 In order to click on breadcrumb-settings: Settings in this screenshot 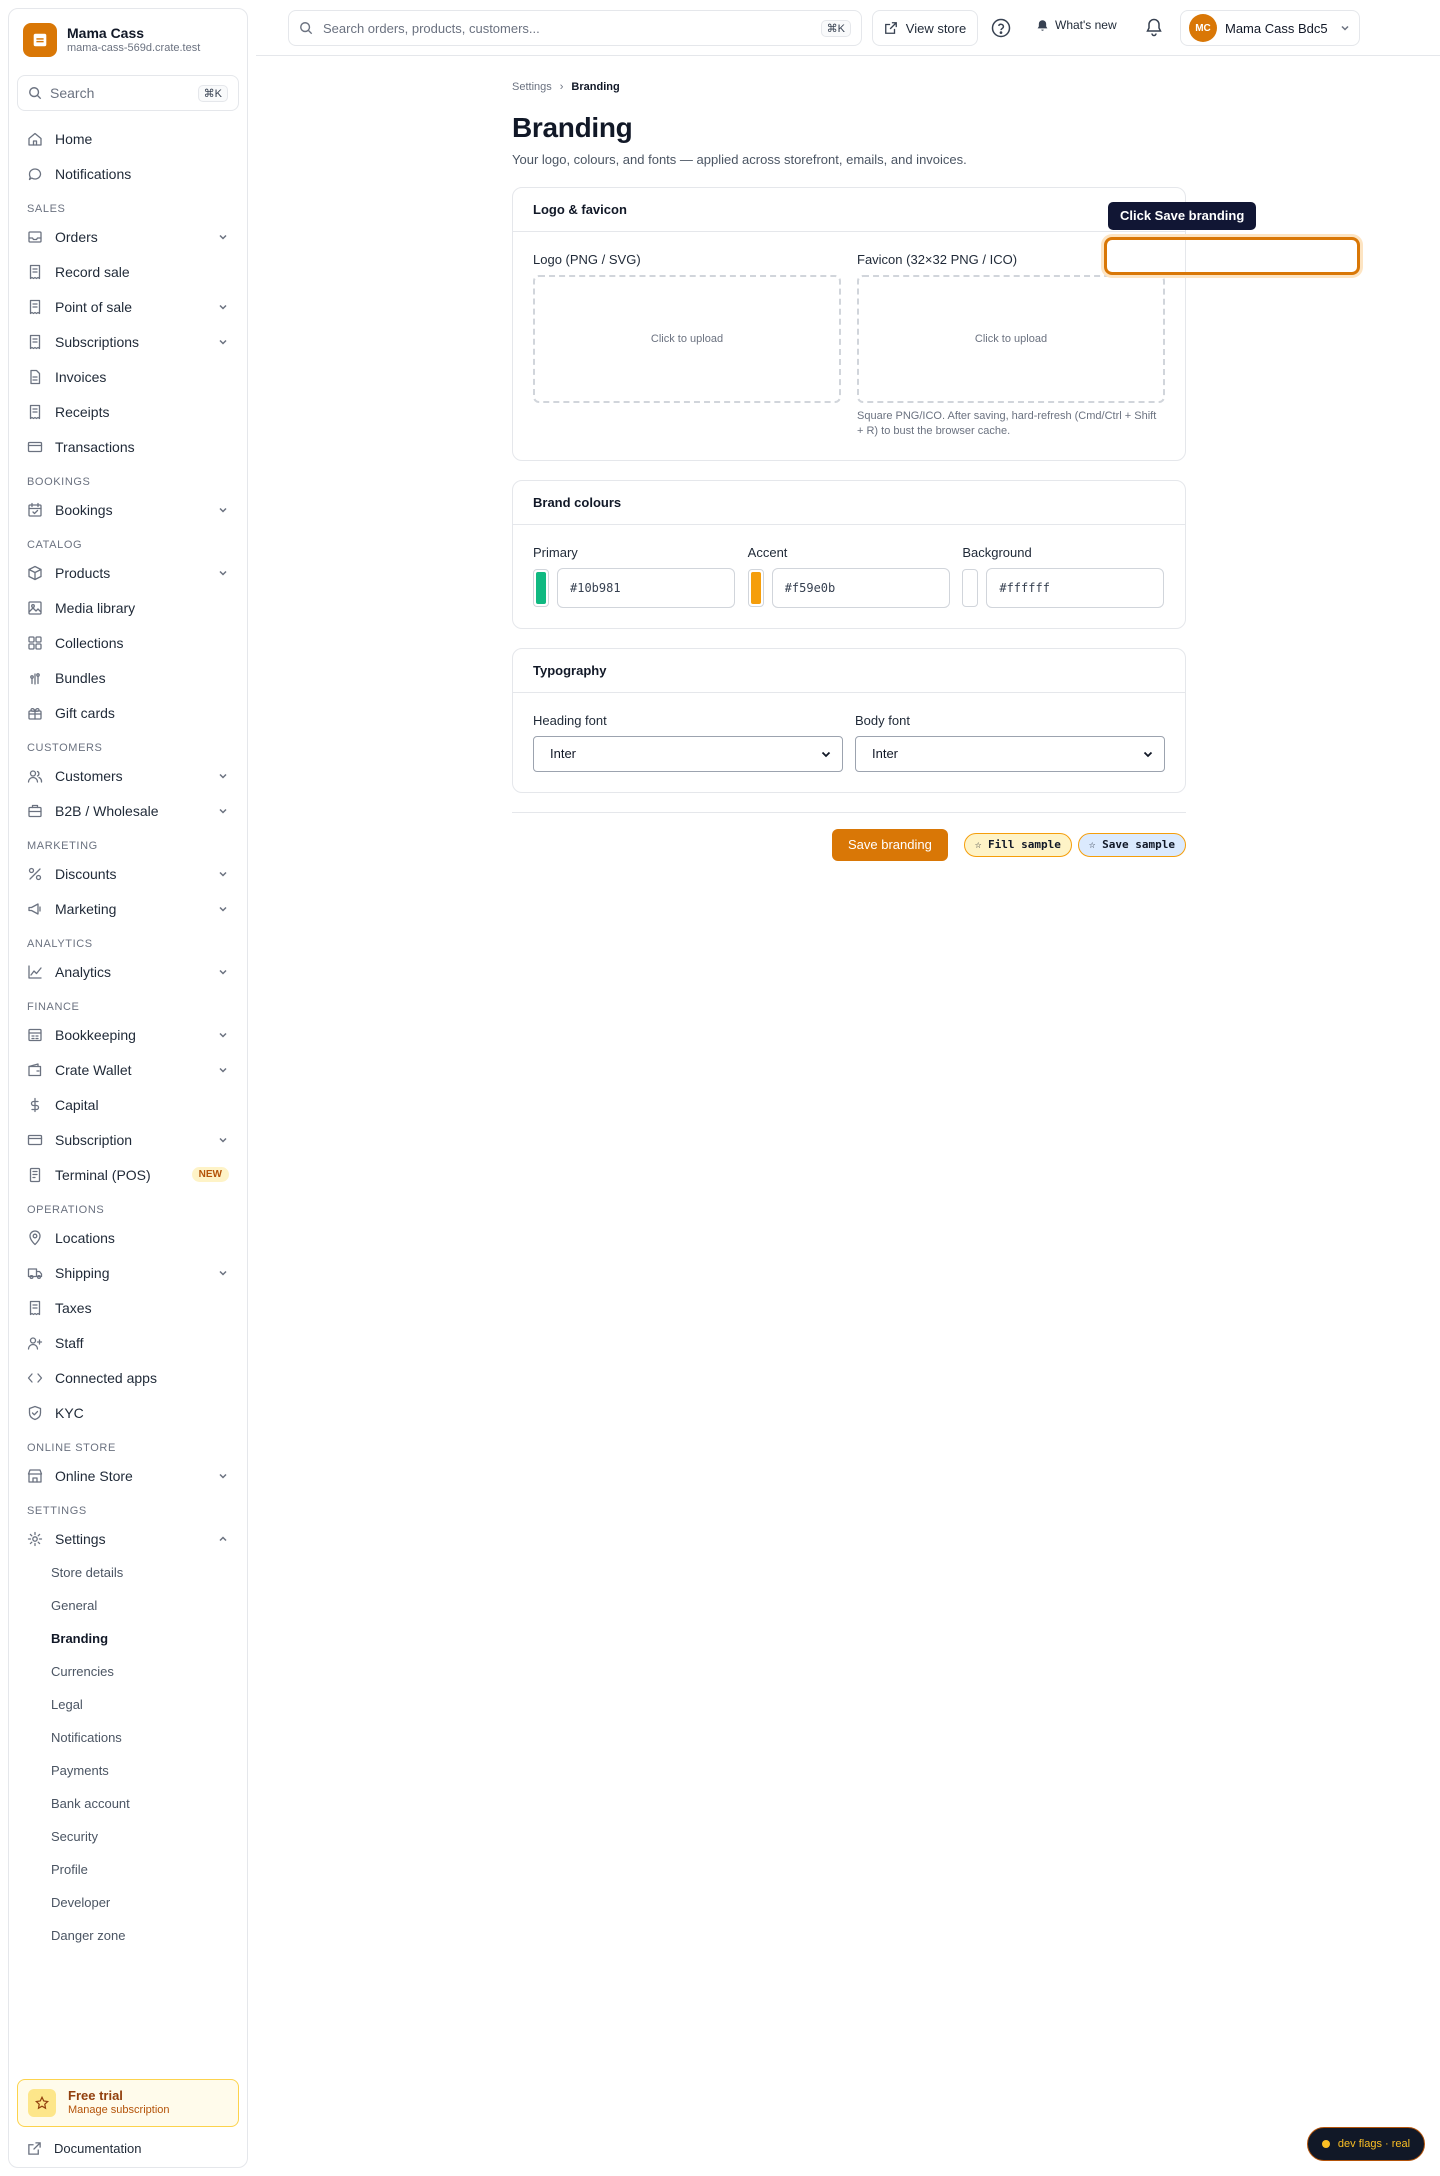, I will do `click(532, 87)`.